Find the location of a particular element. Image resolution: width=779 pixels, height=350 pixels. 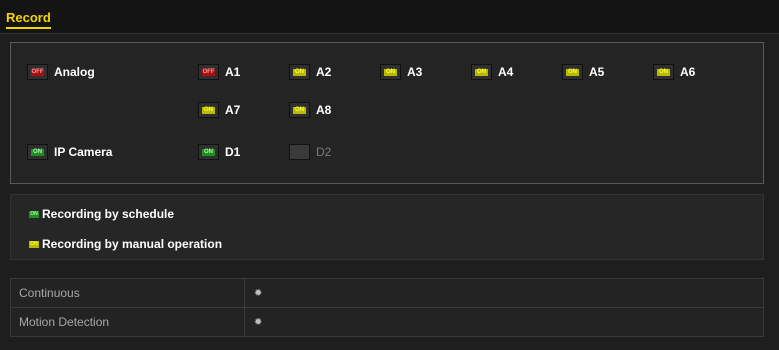

ip-camera-group: ON IP Camera is located at coordinates (69, 152).